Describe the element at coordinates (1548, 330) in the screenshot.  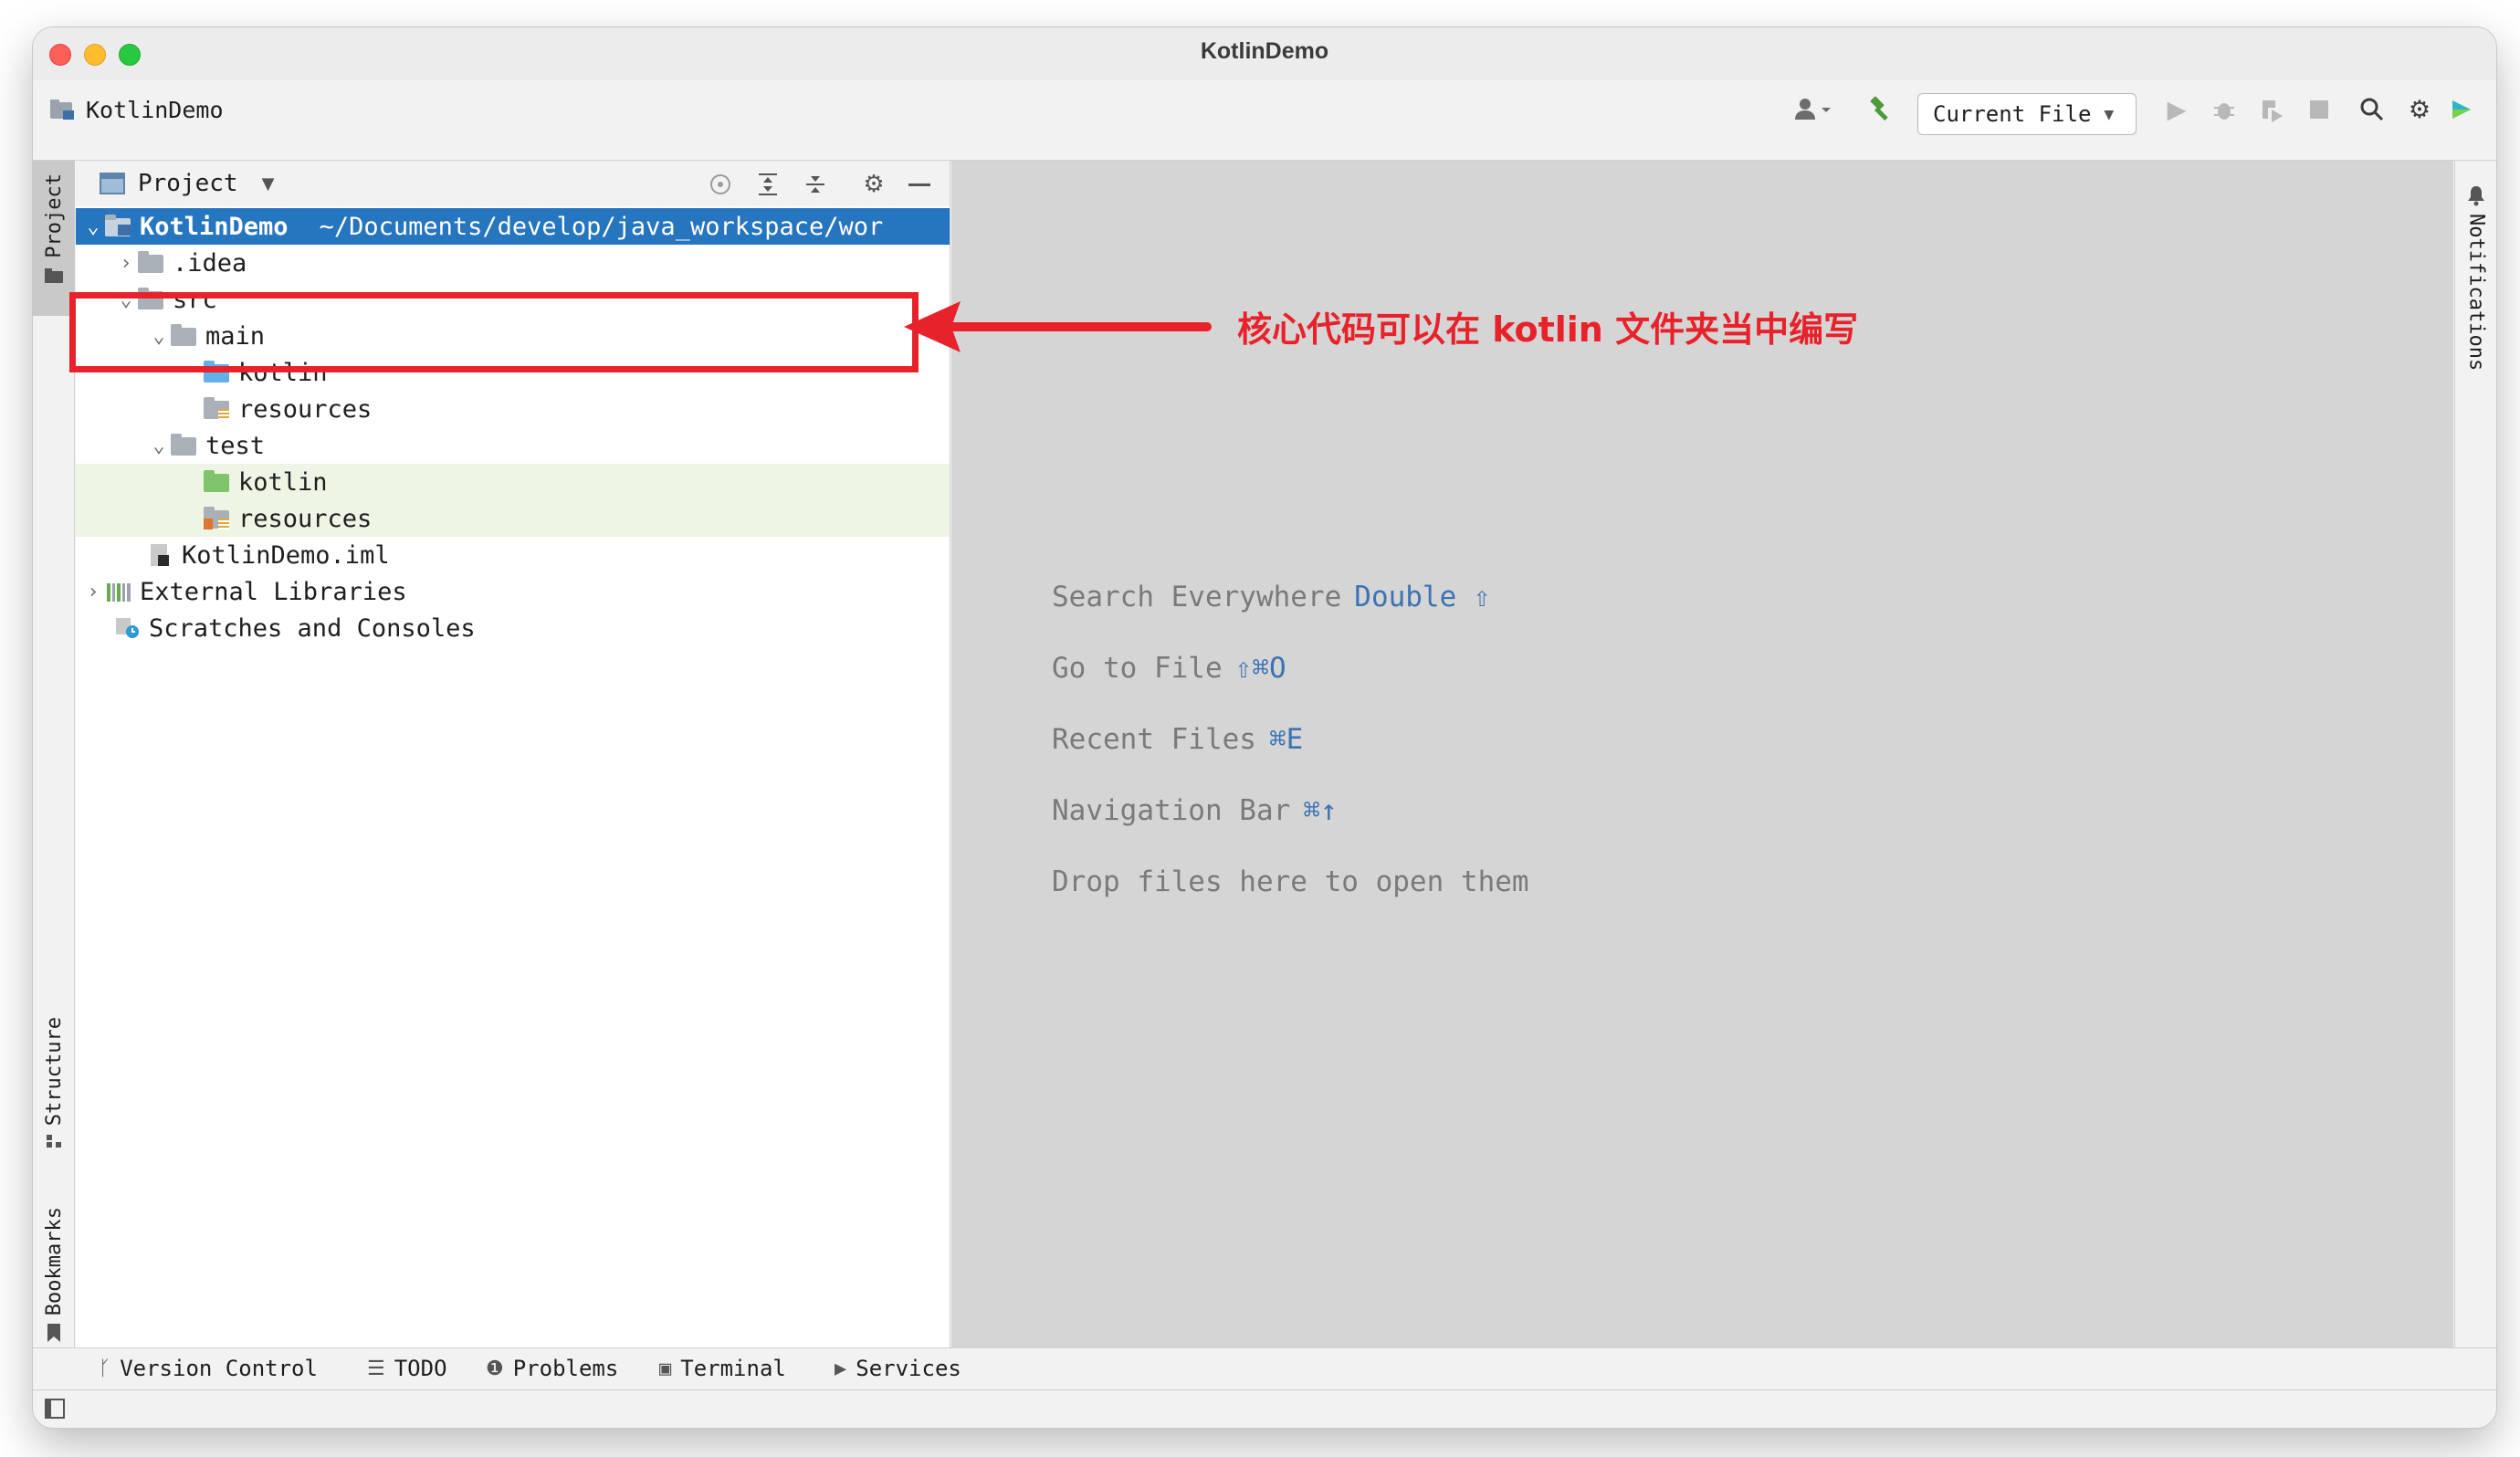
I see `annotation-text: 核心代码可以在 kotlin 文件夹当中编写` at that location.